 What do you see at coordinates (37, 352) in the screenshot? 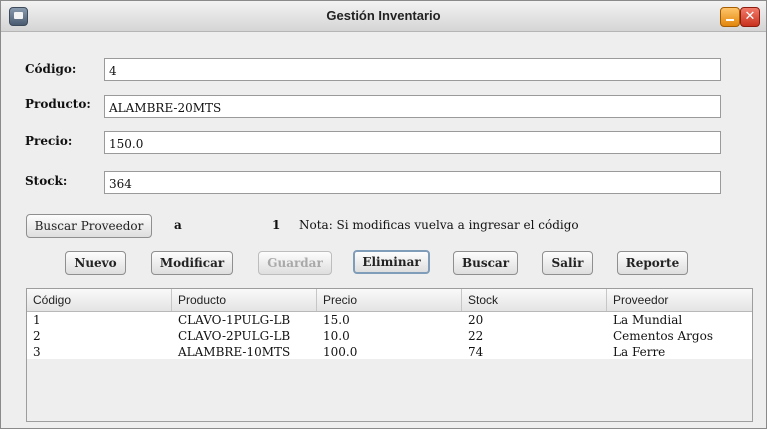
I see `cell-codigo: 3` at bounding box center [37, 352].